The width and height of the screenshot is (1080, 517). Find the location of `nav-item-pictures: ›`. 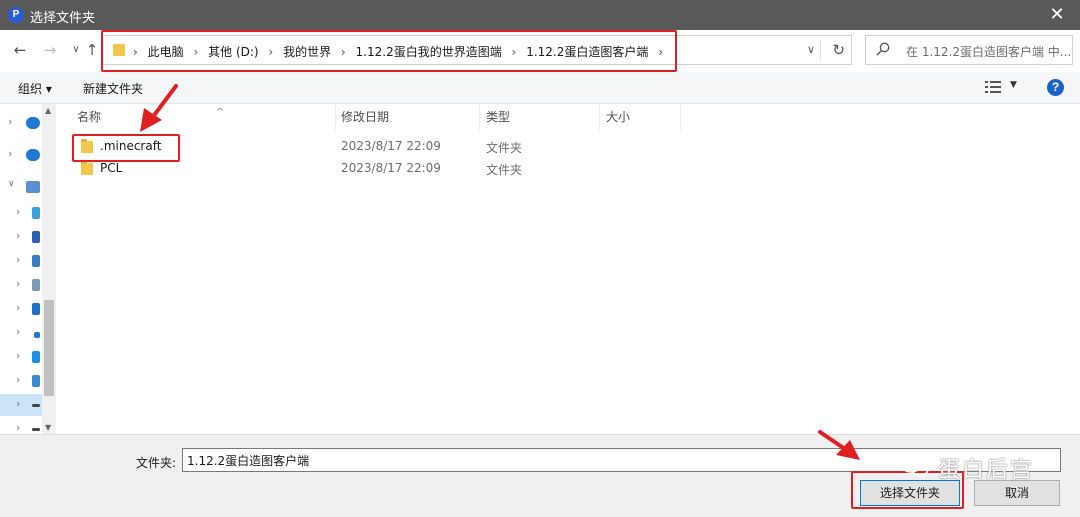

nav-item-pictures: › is located at coordinates (21, 261).